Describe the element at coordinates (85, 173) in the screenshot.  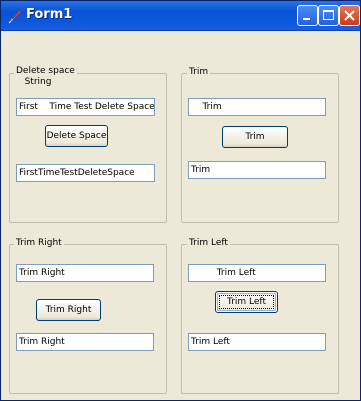
I see `delete-space-output: FirstTimeTestDeleteSpace` at that location.